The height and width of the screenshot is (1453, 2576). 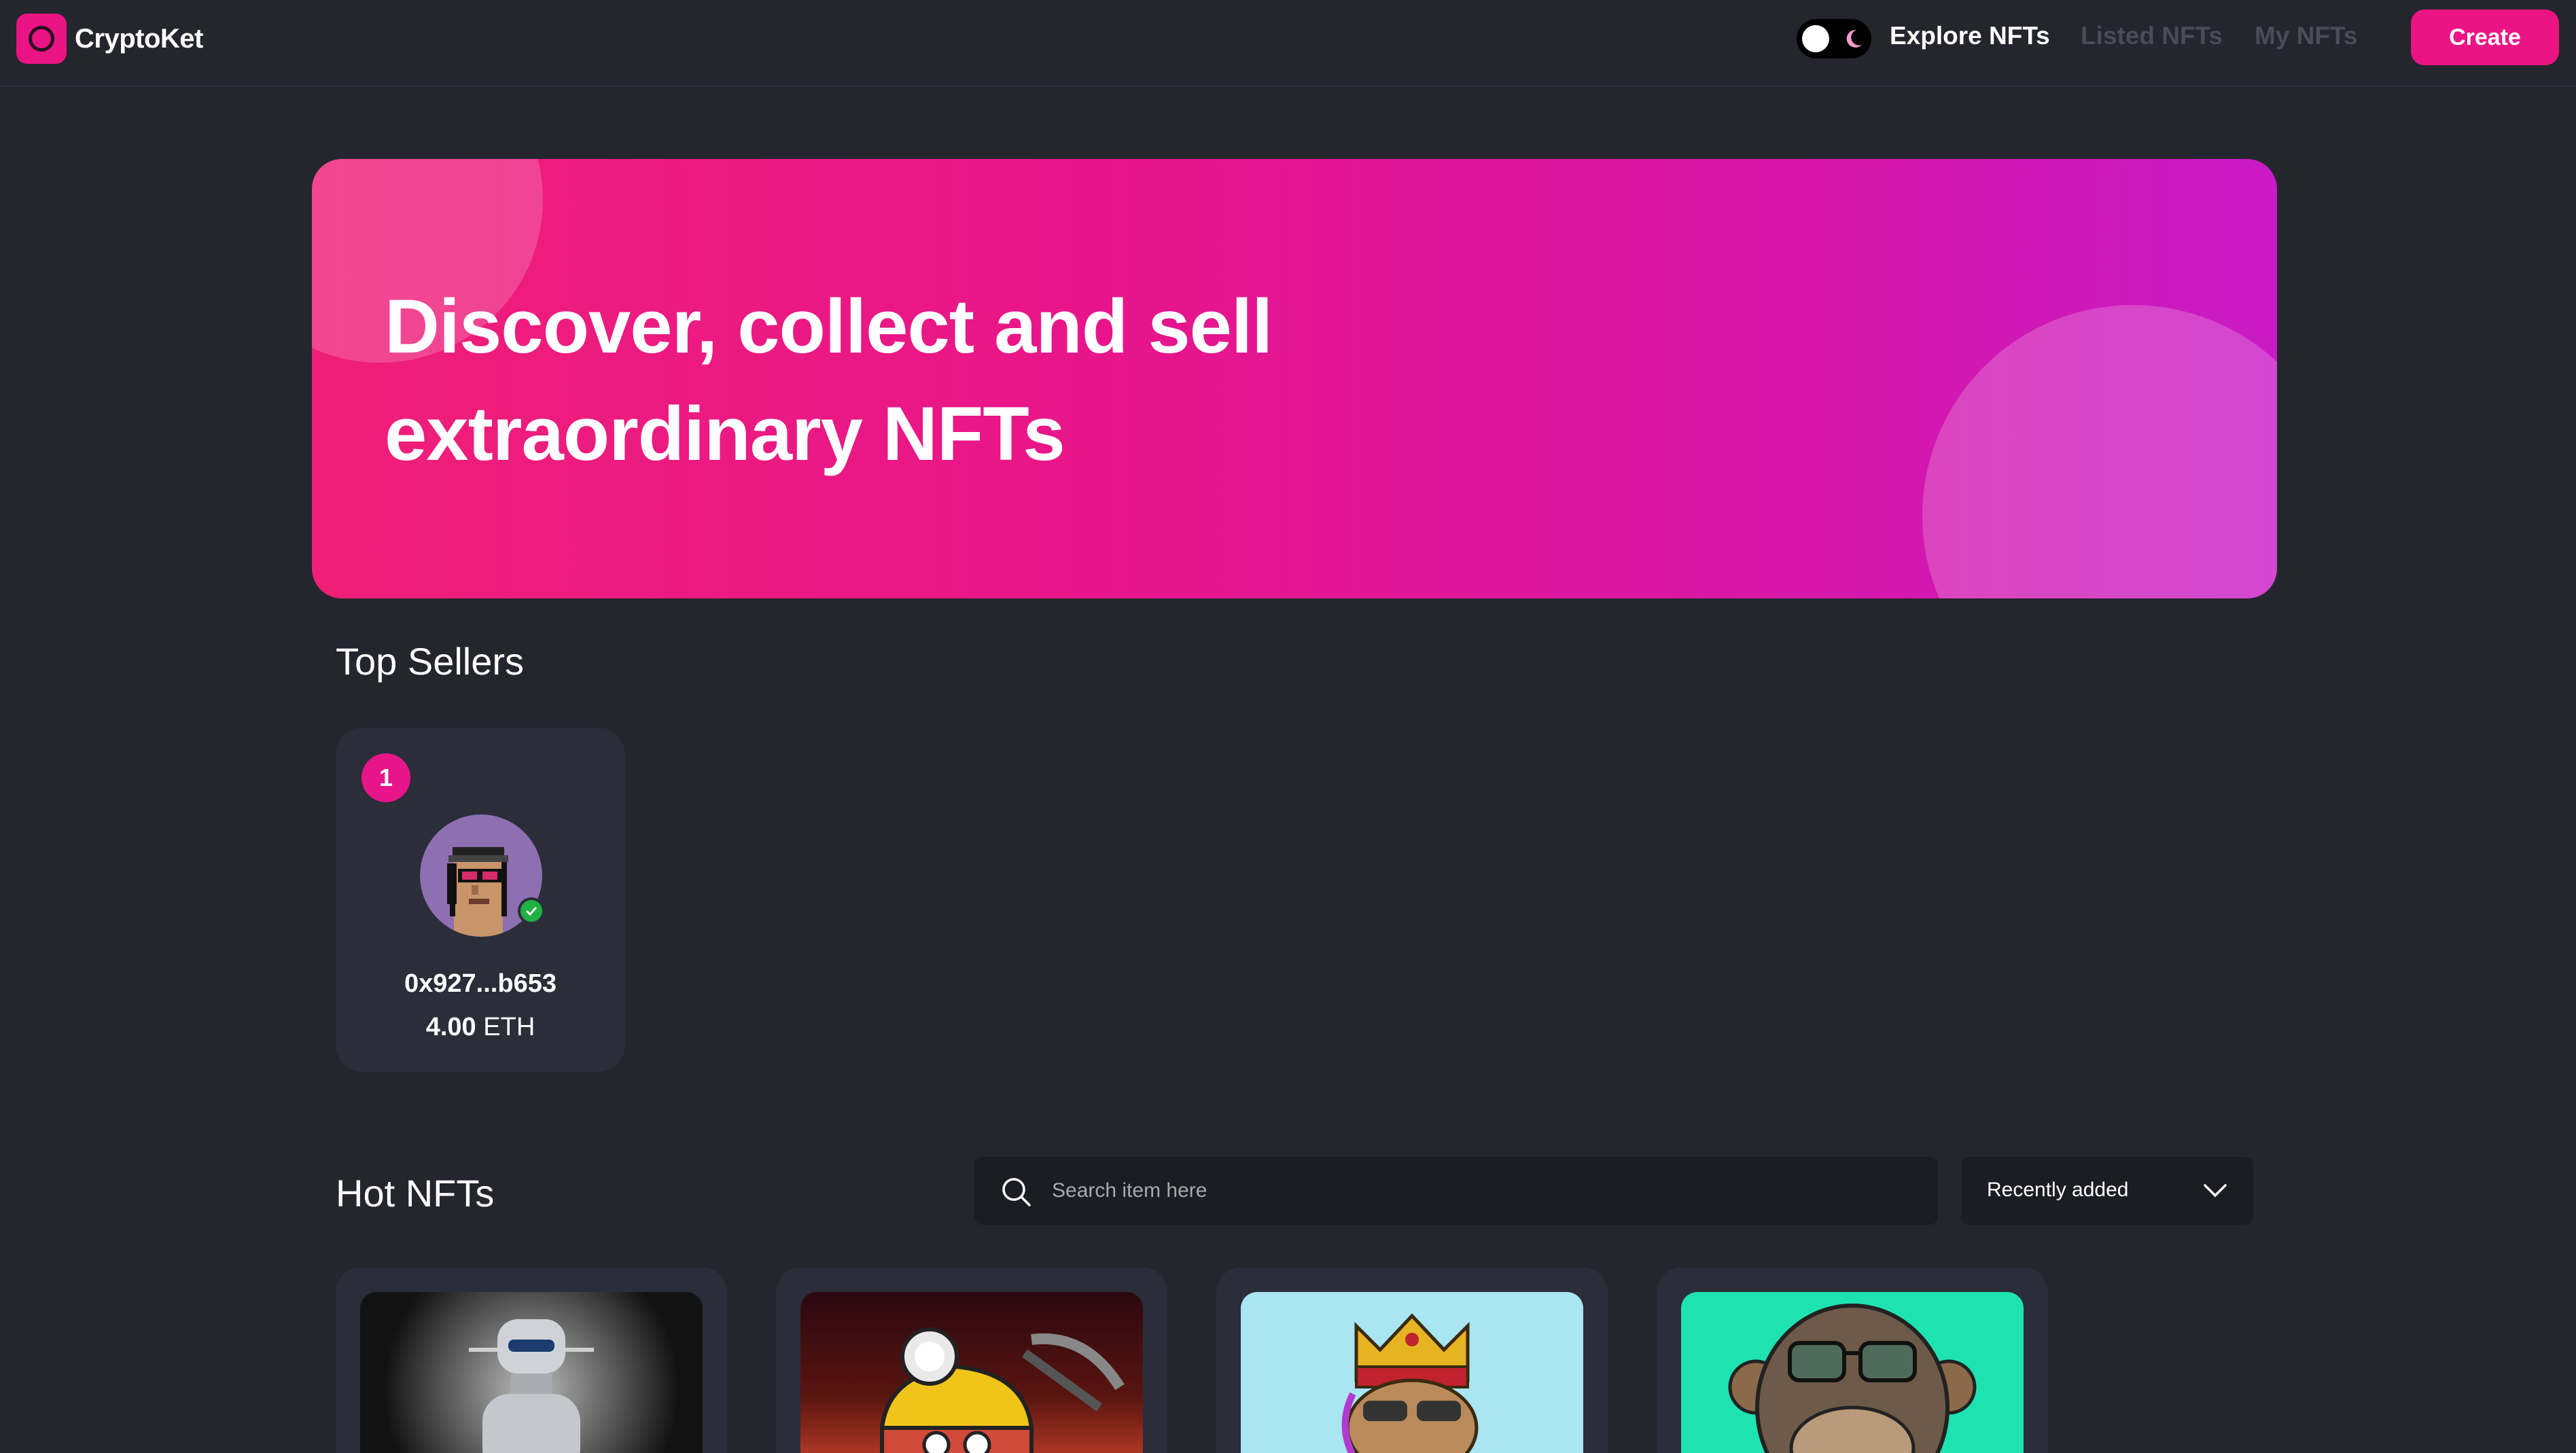 I want to click on top-sellers-title: Top Sellers, so click(x=430, y=661).